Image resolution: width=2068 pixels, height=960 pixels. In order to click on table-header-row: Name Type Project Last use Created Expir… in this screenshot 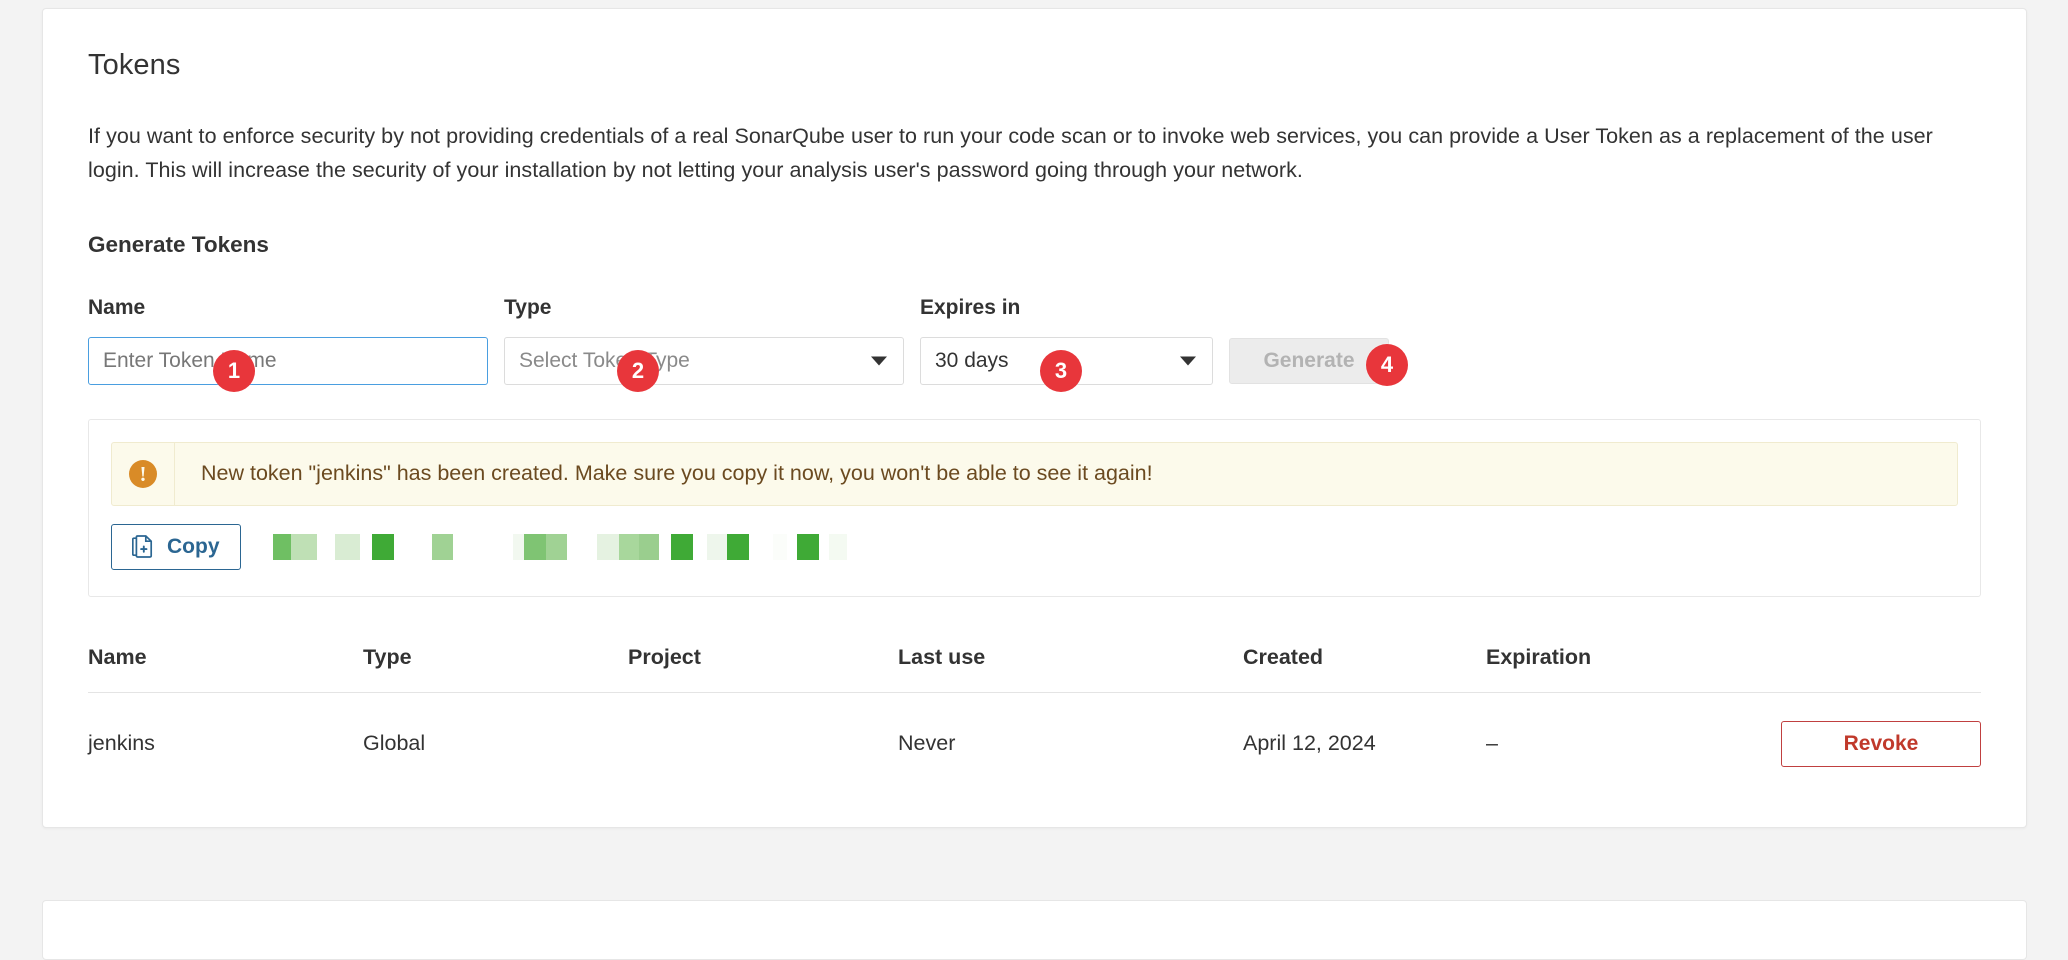, I will do `click(1034, 659)`.